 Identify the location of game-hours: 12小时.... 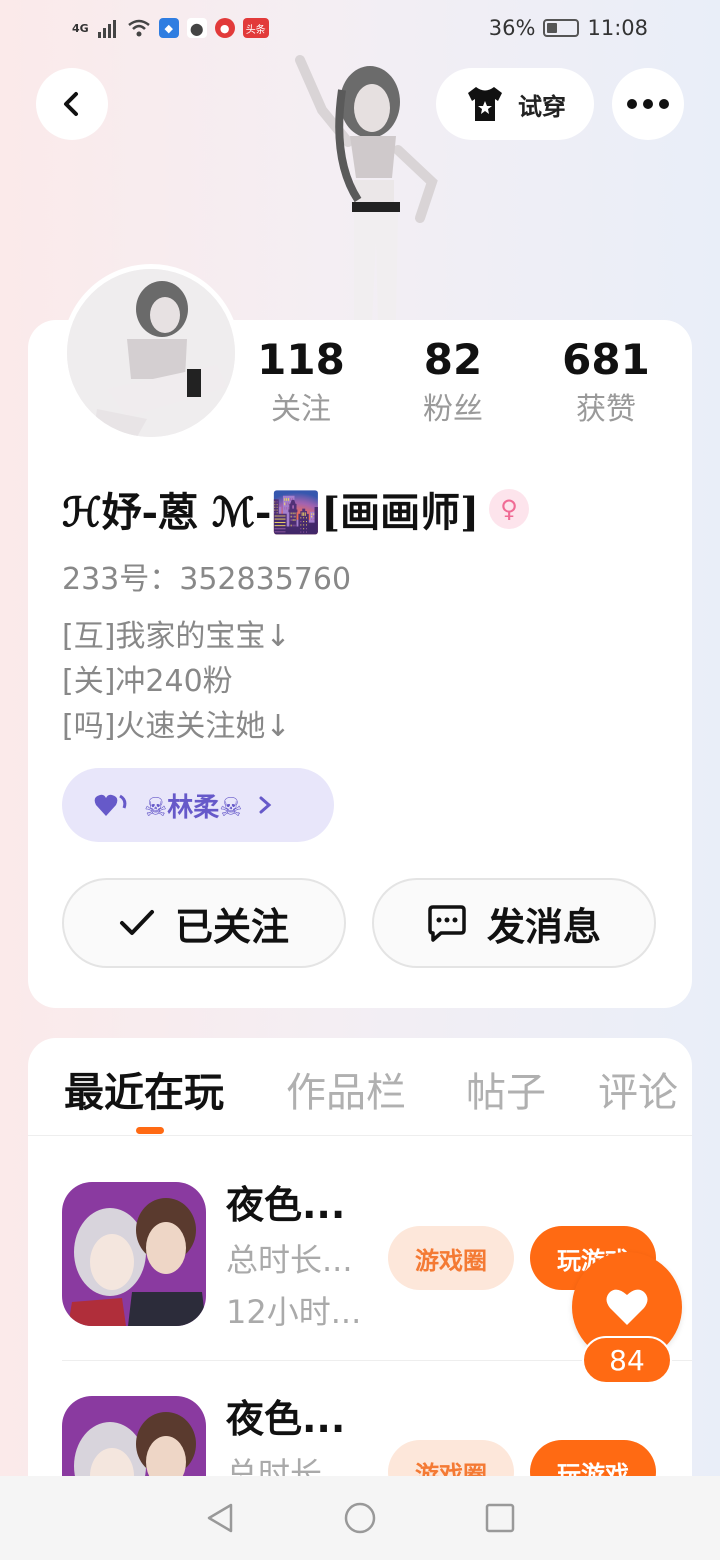
(294, 1312).